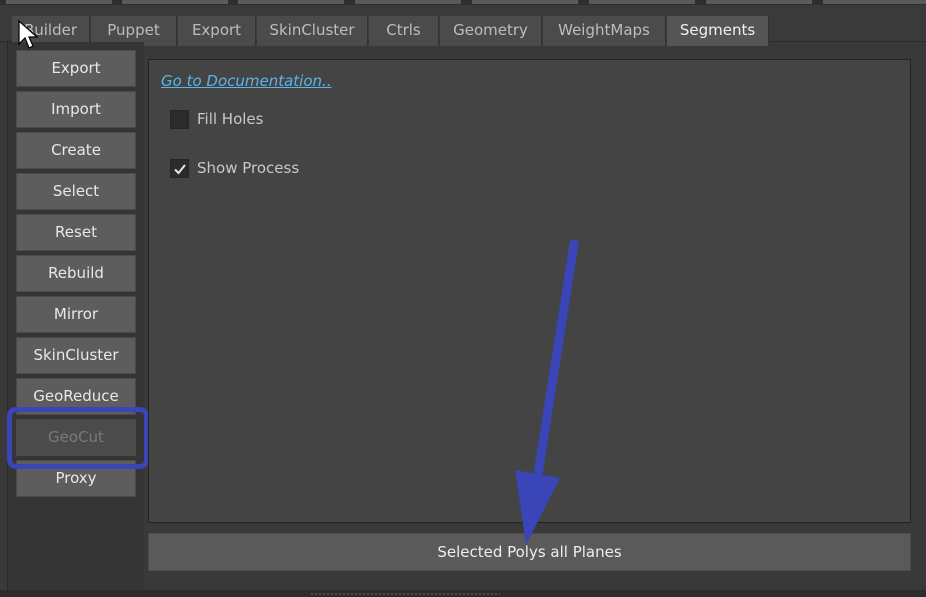 The height and width of the screenshot is (597, 926). I want to click on create-button: Create, so click(76, 150).